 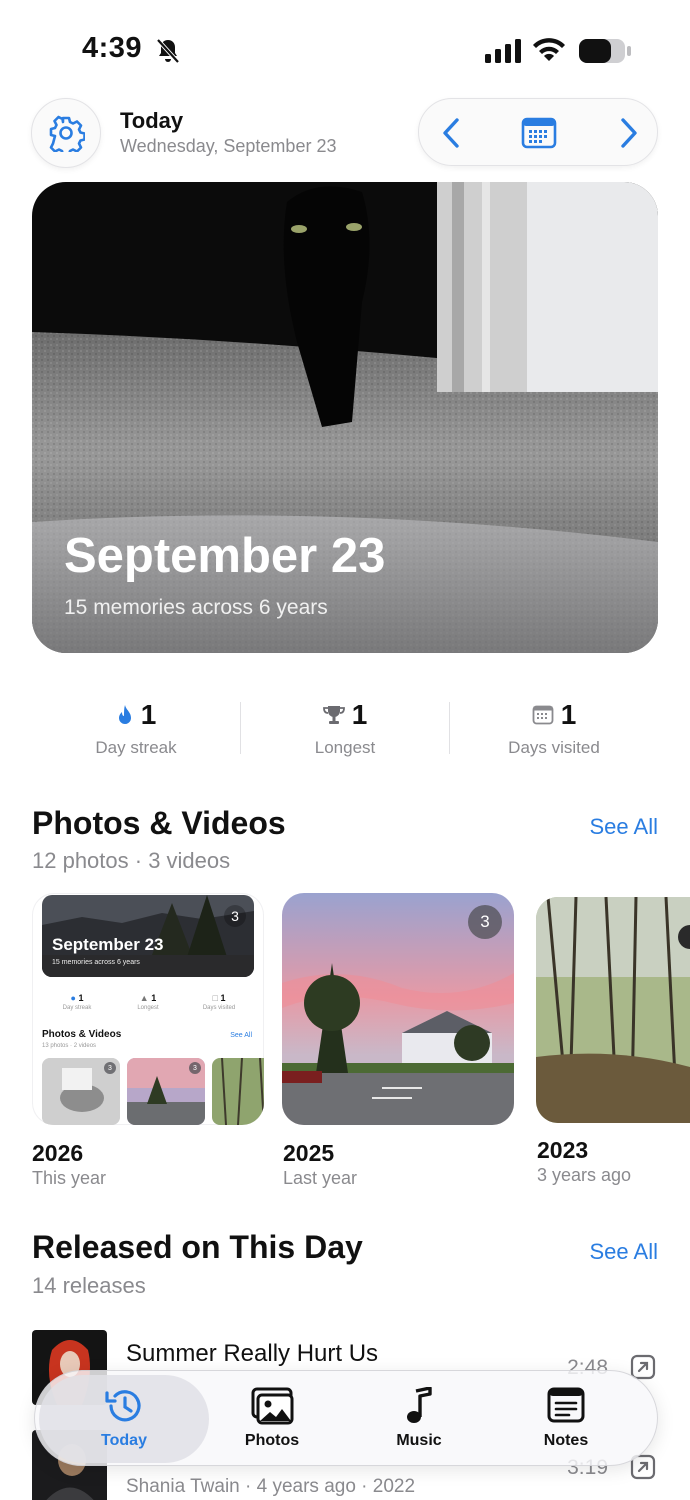 What do you see at coordinates (271, 1486) in the screenshot?
I see `song-subtitle: Shania Twain · 4 years ago · 2022` at bounding box center [271, 1486].